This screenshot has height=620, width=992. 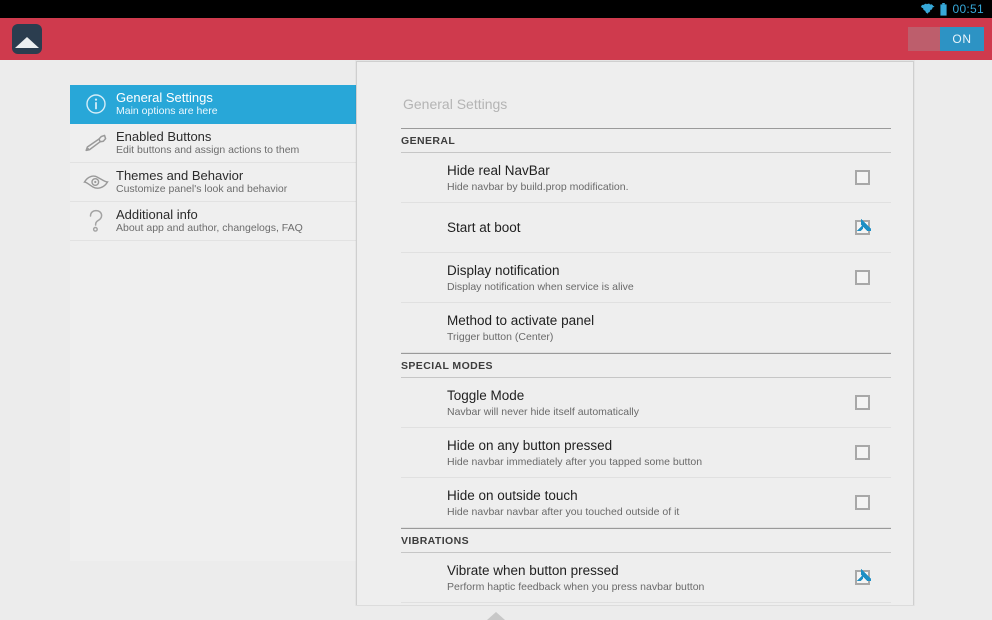 I want to click on action-bar: ON, so click(x=496, y=39).